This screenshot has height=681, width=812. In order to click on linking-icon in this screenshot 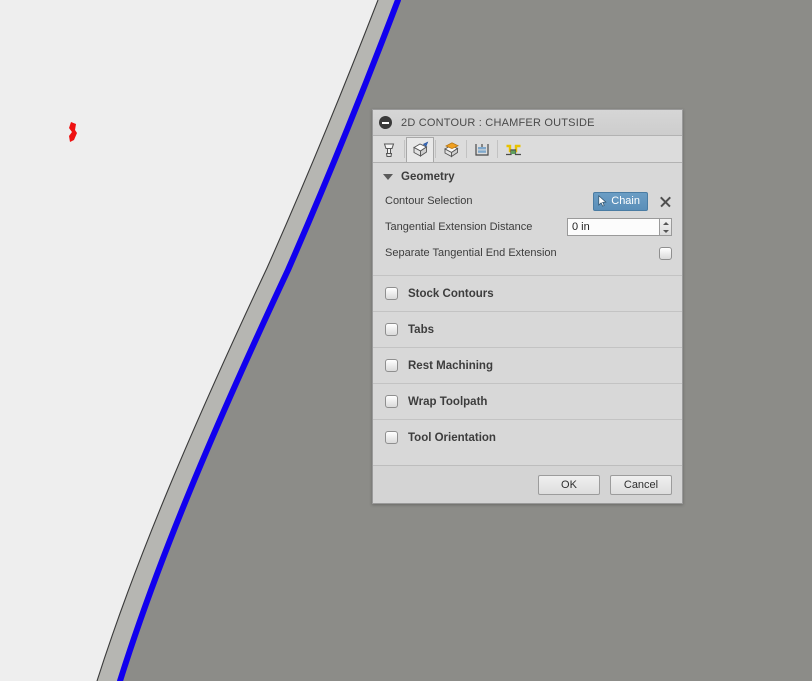, I will do `click(513, 150)`.